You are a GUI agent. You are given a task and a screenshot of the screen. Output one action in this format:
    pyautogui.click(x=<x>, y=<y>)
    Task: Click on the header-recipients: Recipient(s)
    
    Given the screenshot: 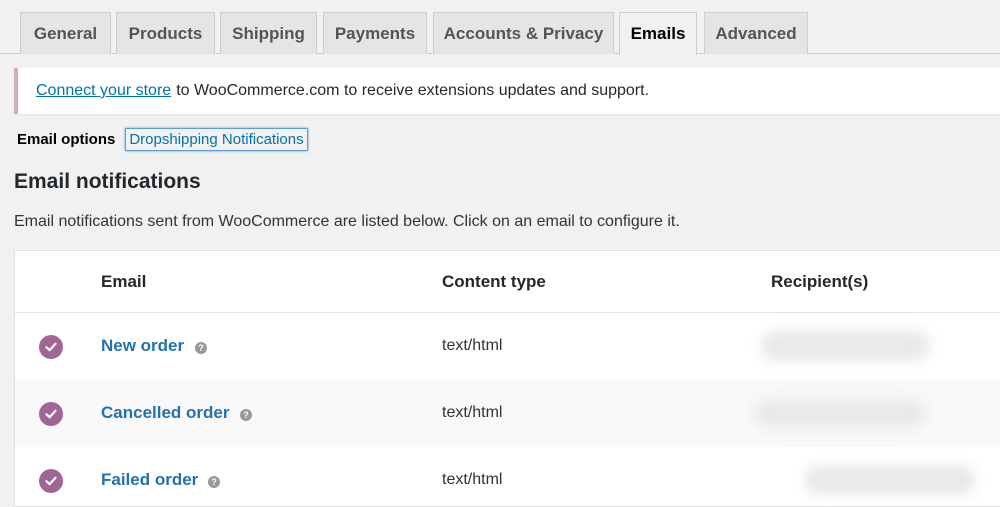 What is the action you would take?
    pyautogui.click(x=820, y=281)
    